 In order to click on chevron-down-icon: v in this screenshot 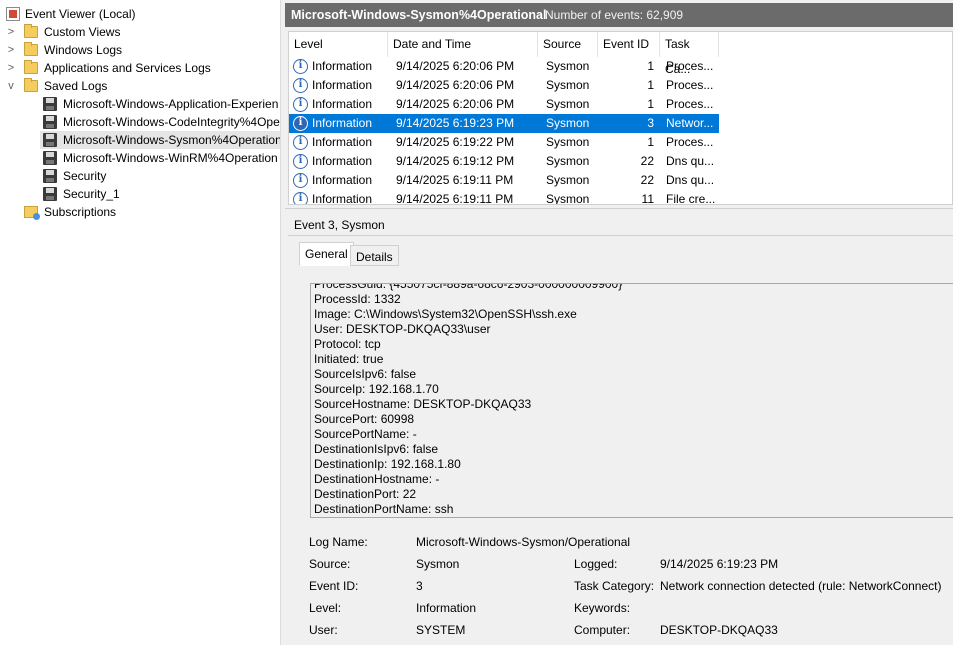, I will do `click(11, 86)`.